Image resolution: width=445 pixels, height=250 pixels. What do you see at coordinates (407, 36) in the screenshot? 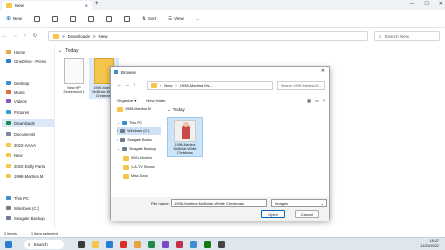
I see `search-box: ⌕ Search New` at bounding box center [407, 36].